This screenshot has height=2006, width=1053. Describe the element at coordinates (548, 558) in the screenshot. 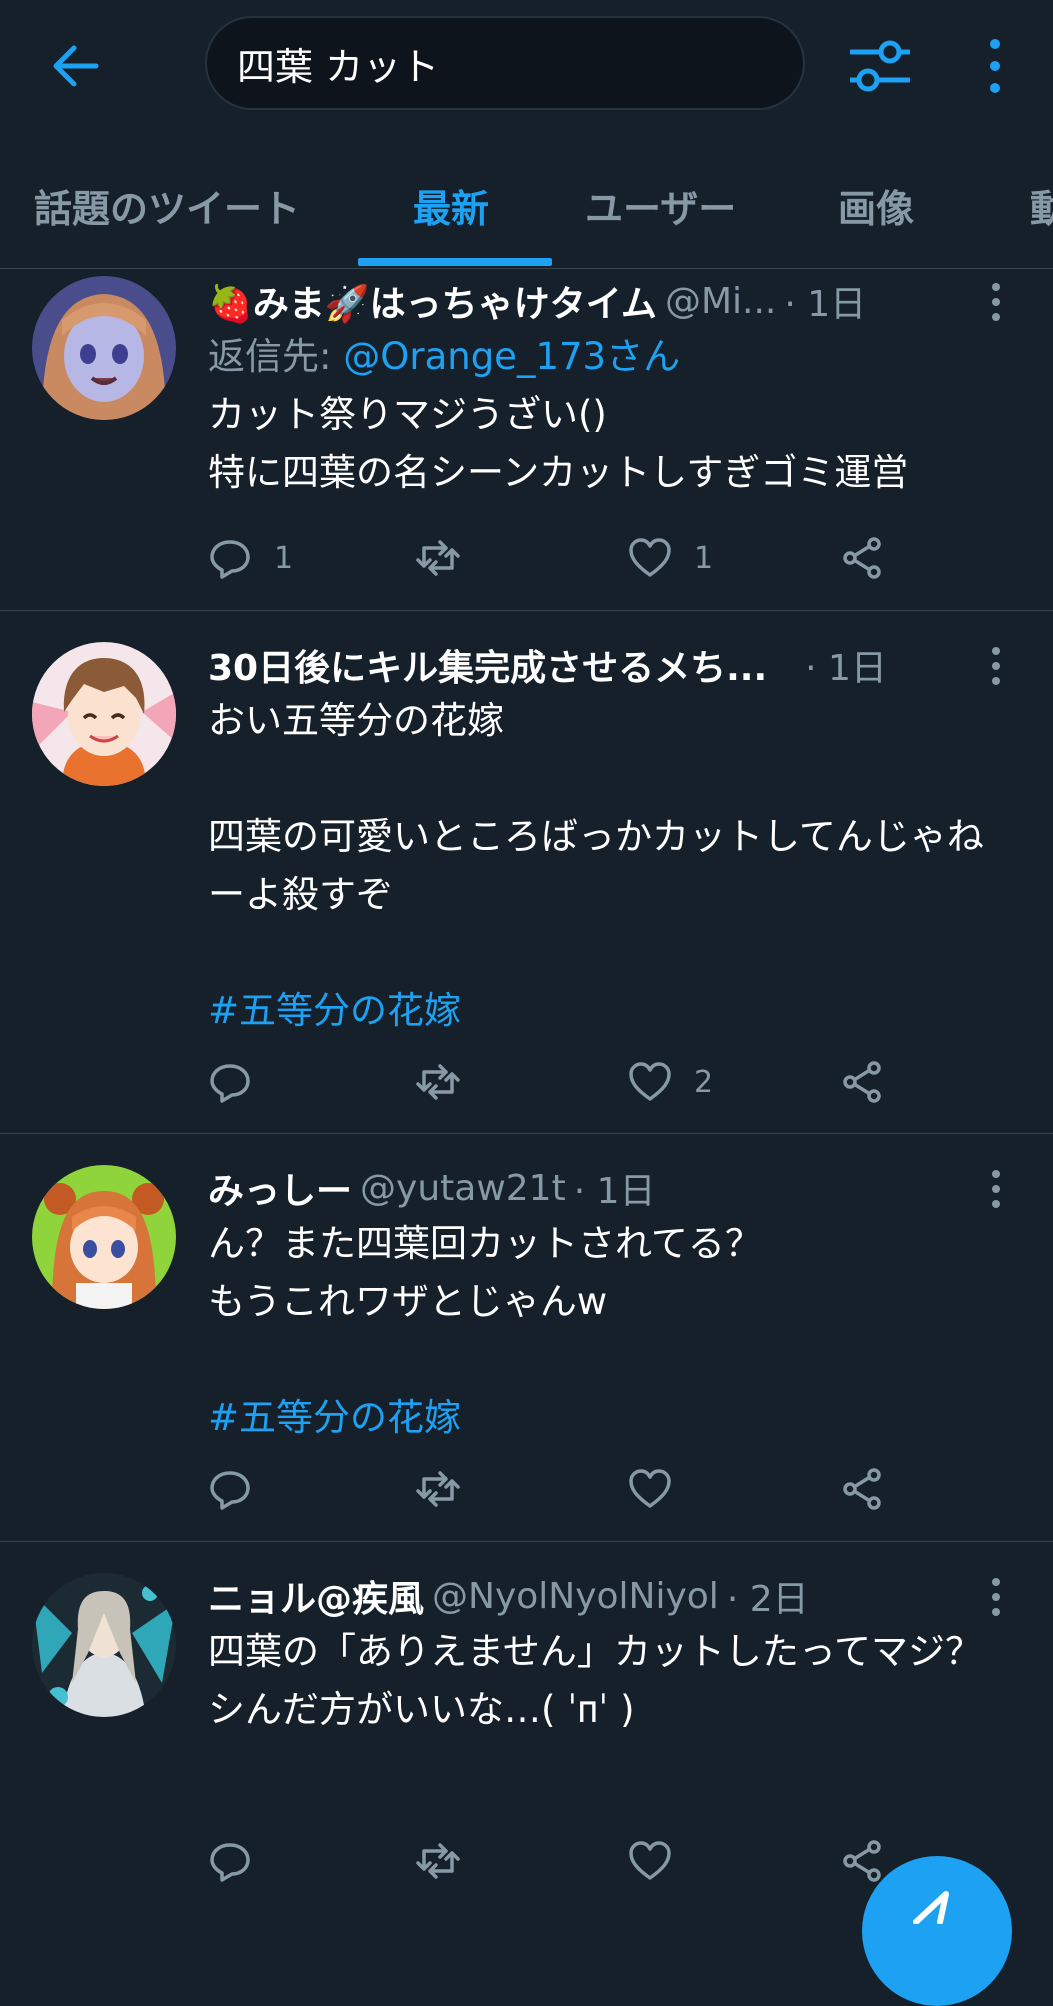

I see `tweet-actions: 1 1` at that location.